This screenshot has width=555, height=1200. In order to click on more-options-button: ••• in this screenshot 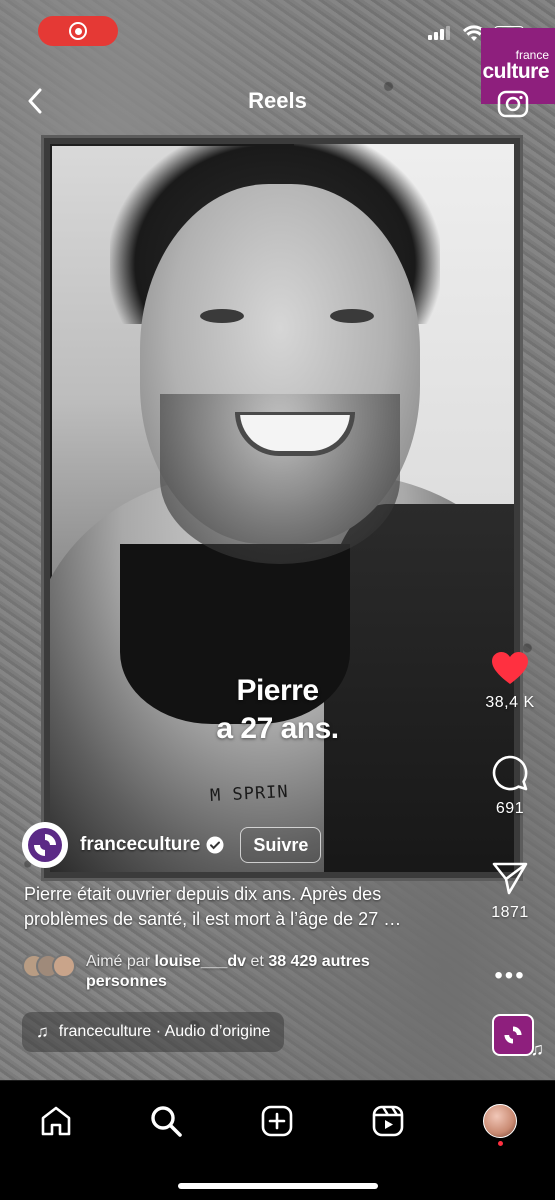, I will do `click(510, 976)`.